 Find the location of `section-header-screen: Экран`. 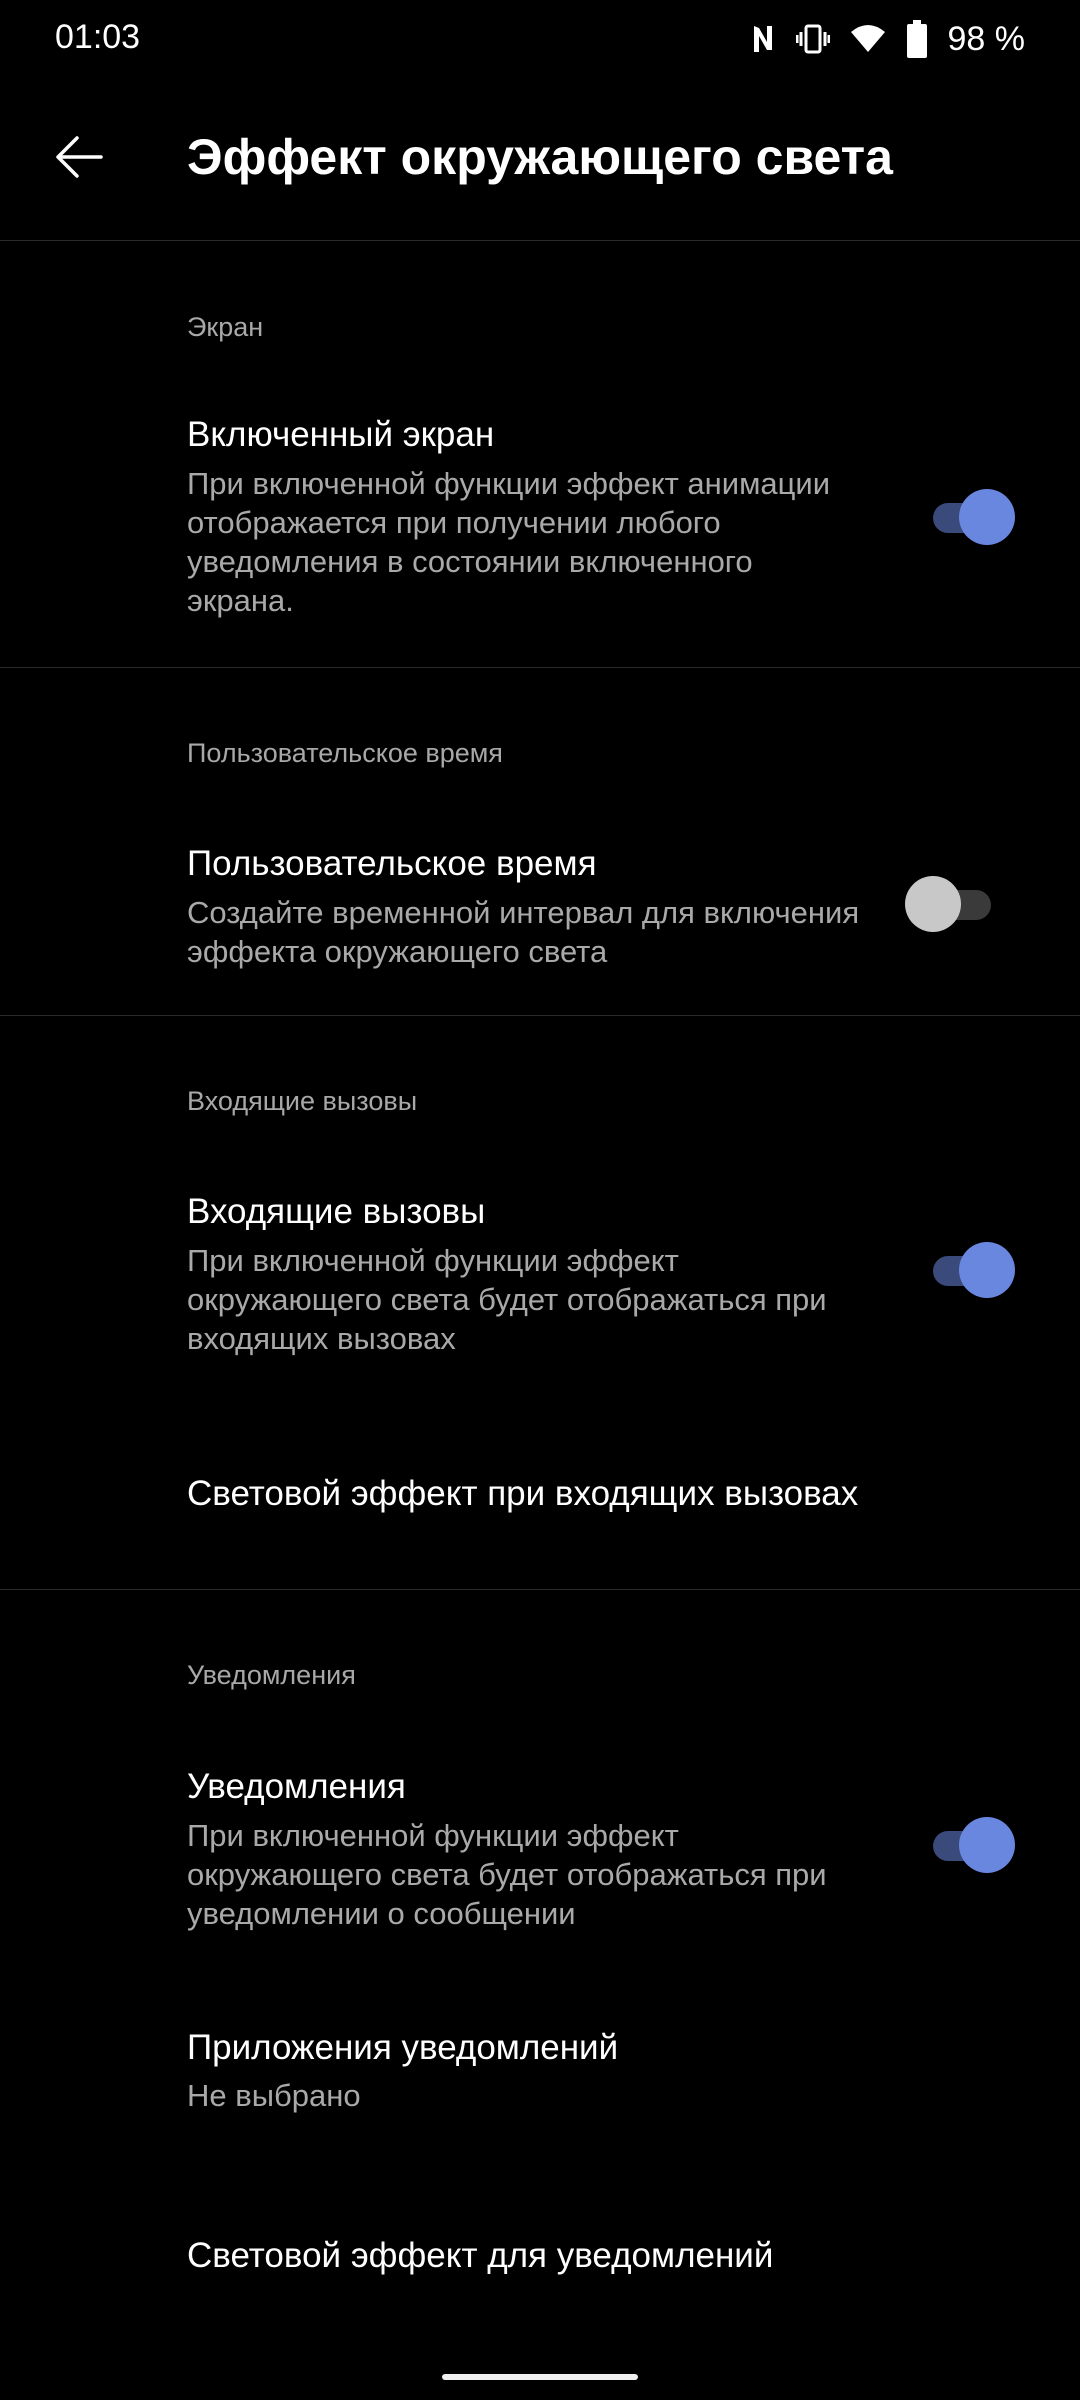

section-header-screen: Экран is located at coordinates (225, 327).